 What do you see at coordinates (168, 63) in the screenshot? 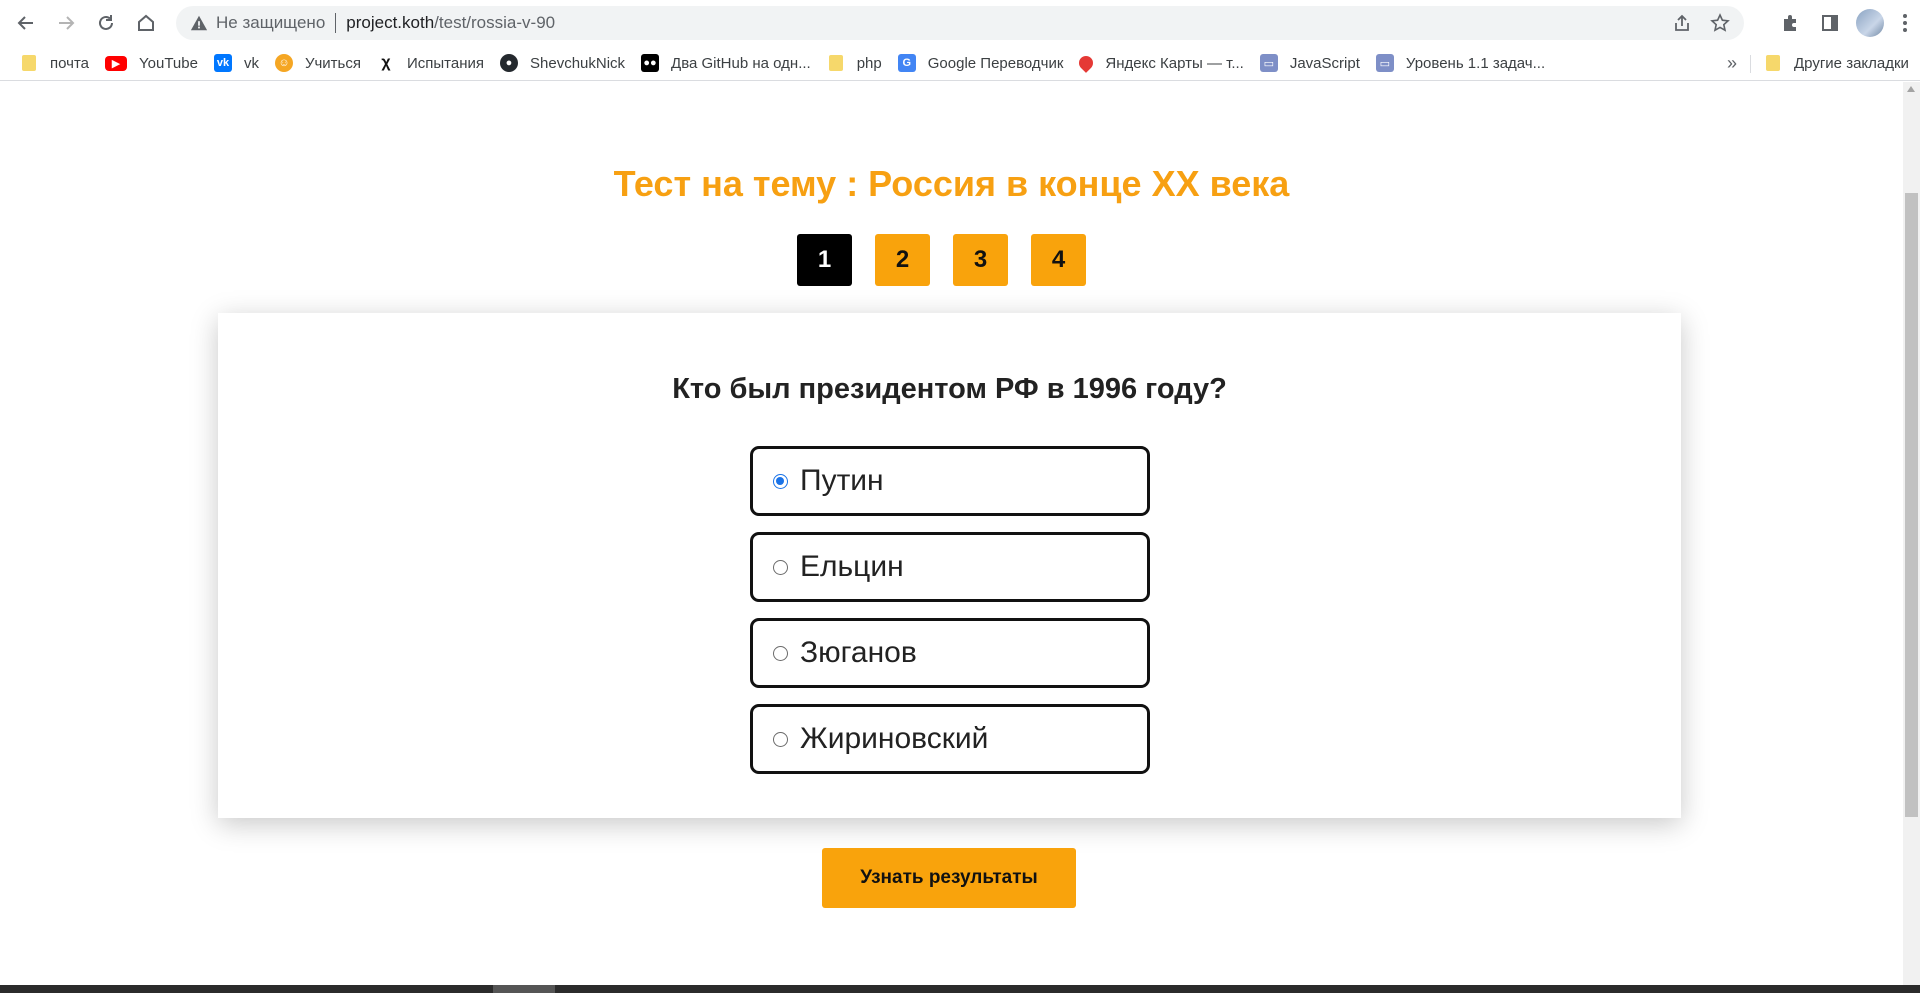
I see `bookmark-label: YouTube` at bounding box center [168, 63].